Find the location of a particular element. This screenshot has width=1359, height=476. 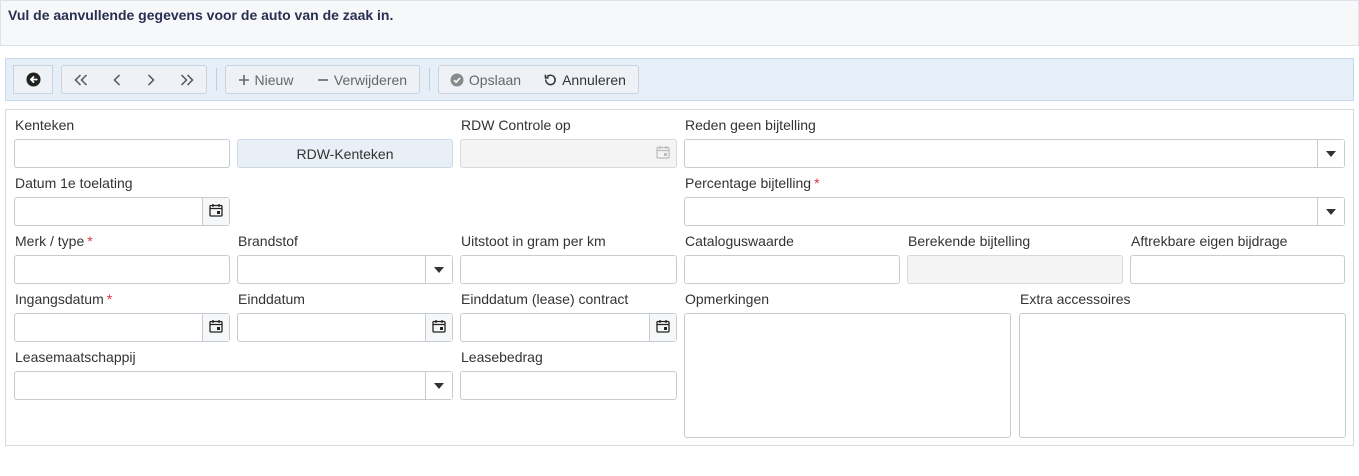

opmerkingen-textarea is located at coordinates (847, 375).